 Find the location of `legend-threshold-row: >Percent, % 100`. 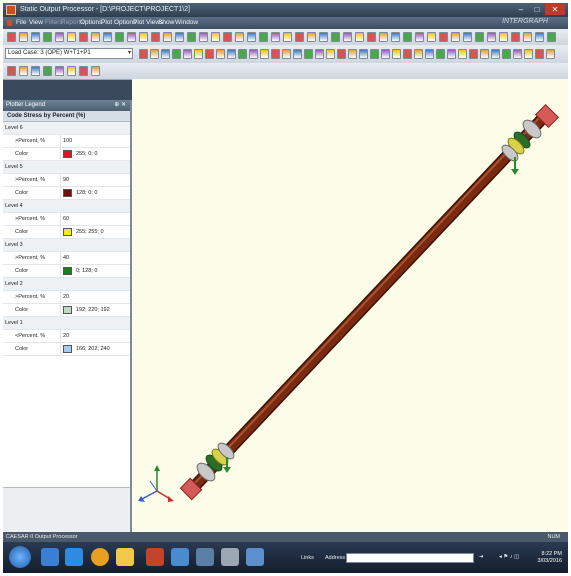

legend-threshold-row: >Percent, % 100 is located at coordinates (66, 141).